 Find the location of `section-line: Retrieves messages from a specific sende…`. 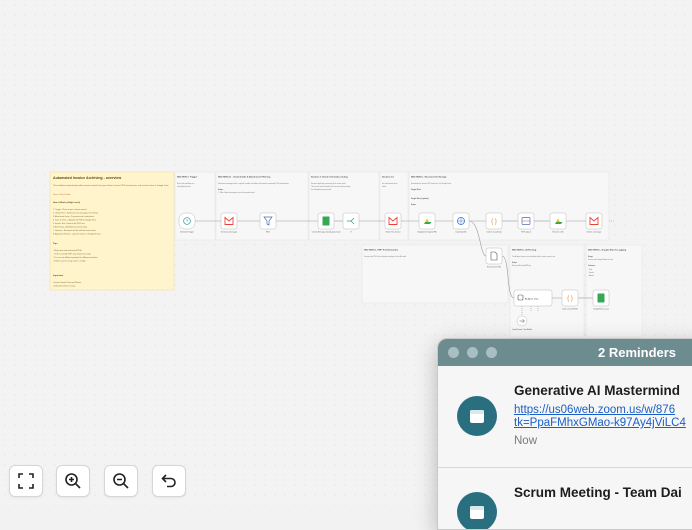

section-line: Retrieves messages from a specific sende… is located at coordinates (254, 183).